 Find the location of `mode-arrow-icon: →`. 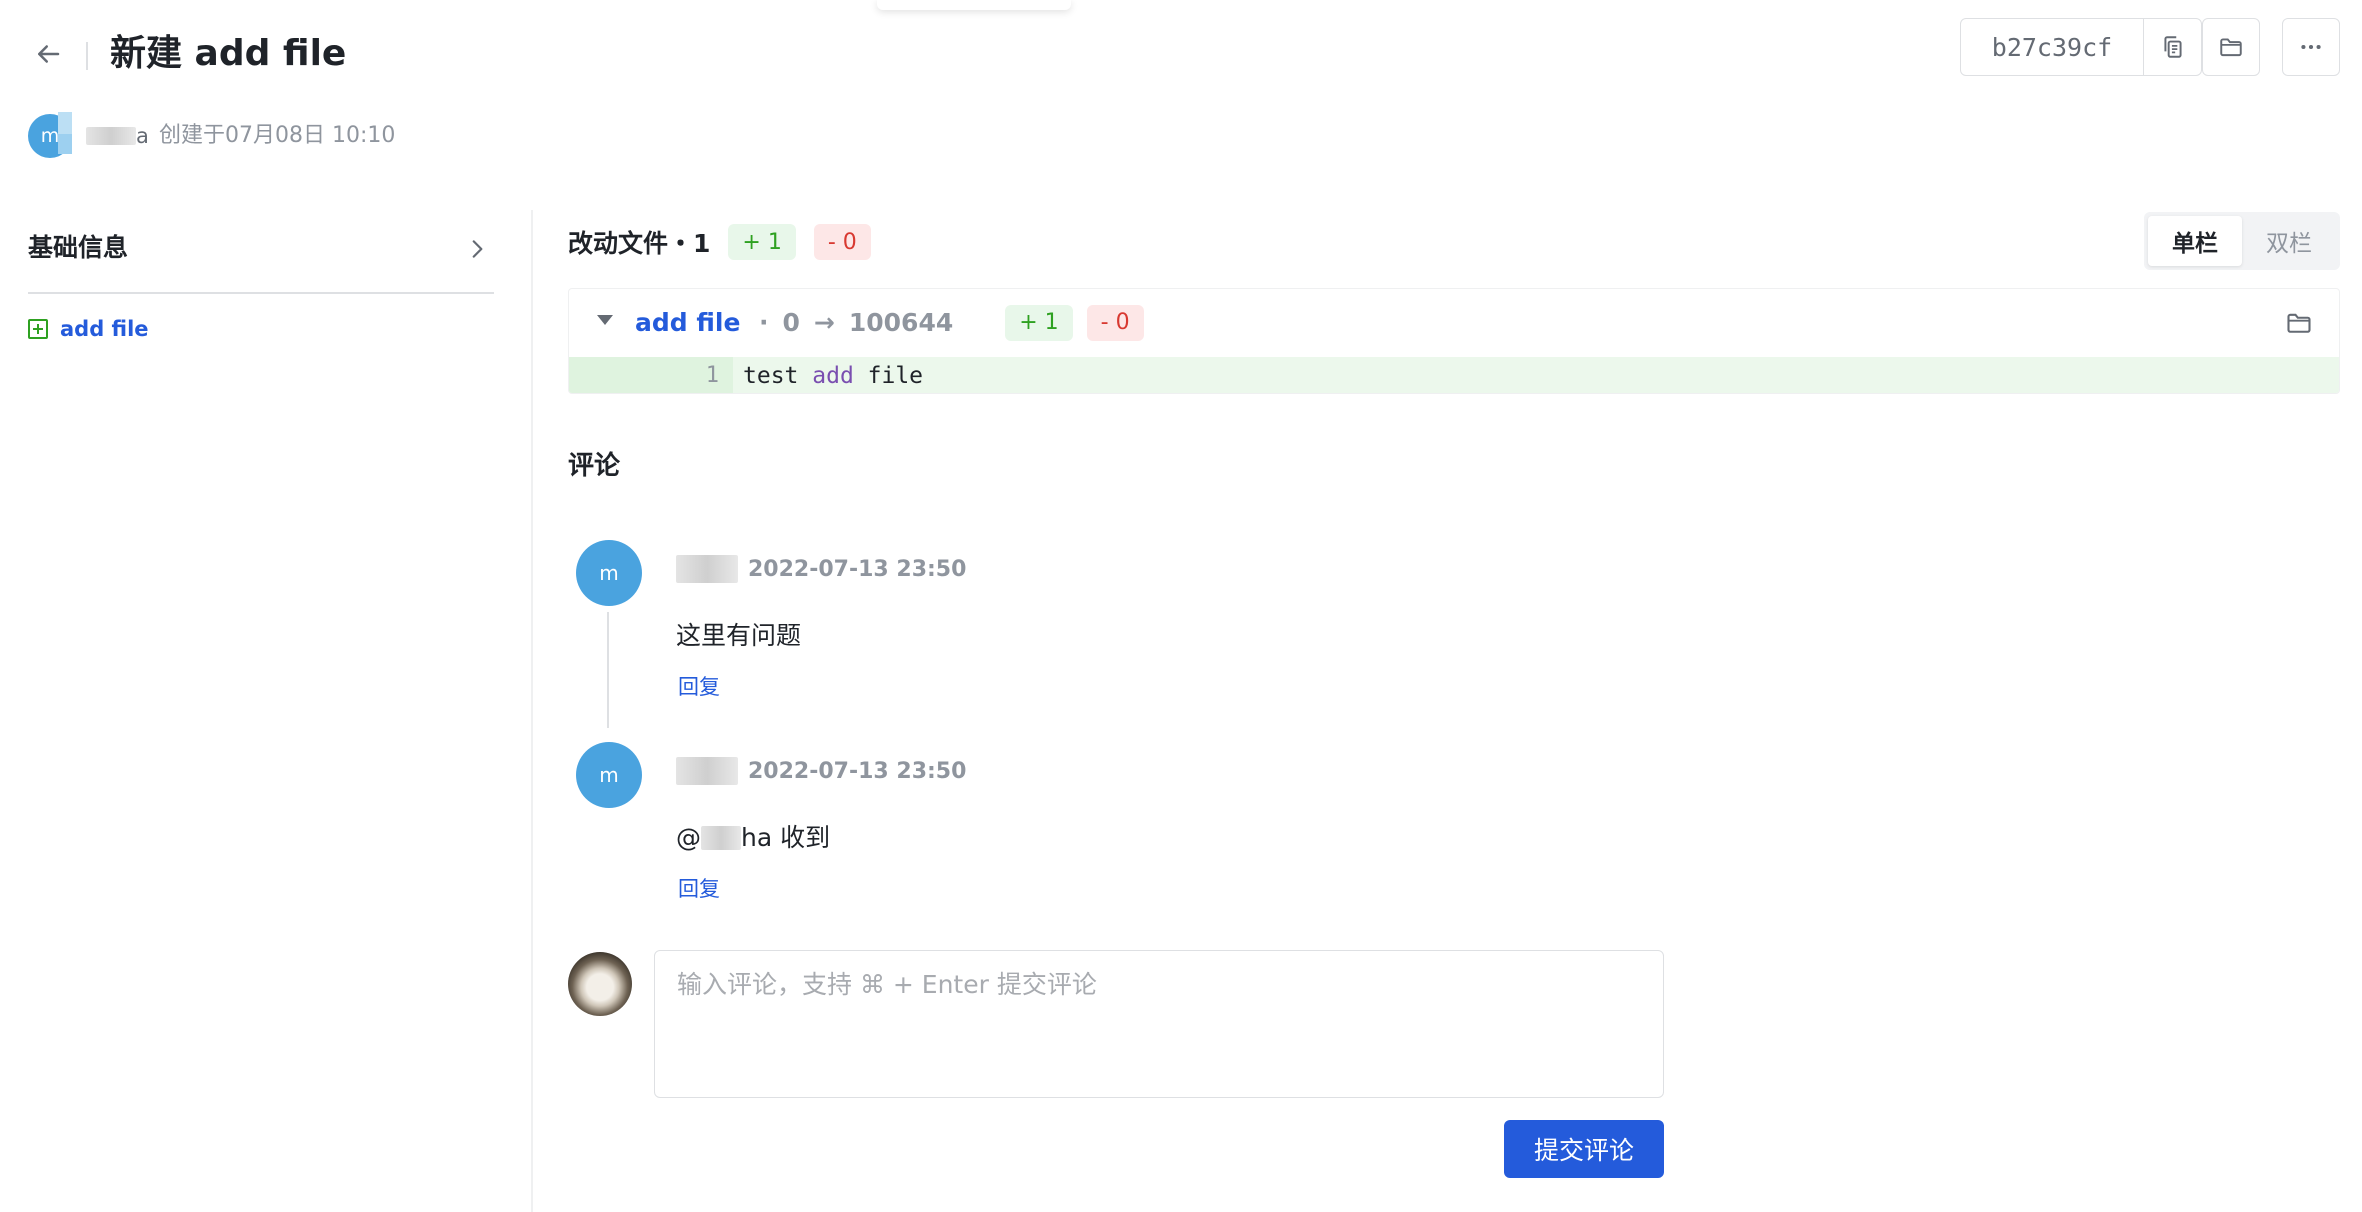

mode-arrow-icon: → is located at coordinates (824, 322).